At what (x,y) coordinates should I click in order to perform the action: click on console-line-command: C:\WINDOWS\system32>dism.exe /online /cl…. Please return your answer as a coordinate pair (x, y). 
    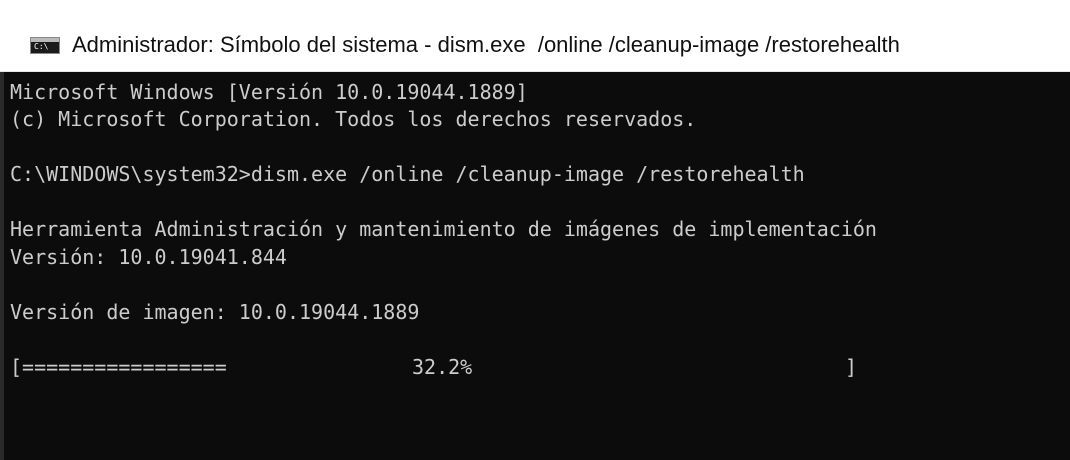
    Looking at the image, I should click on (407, 174).